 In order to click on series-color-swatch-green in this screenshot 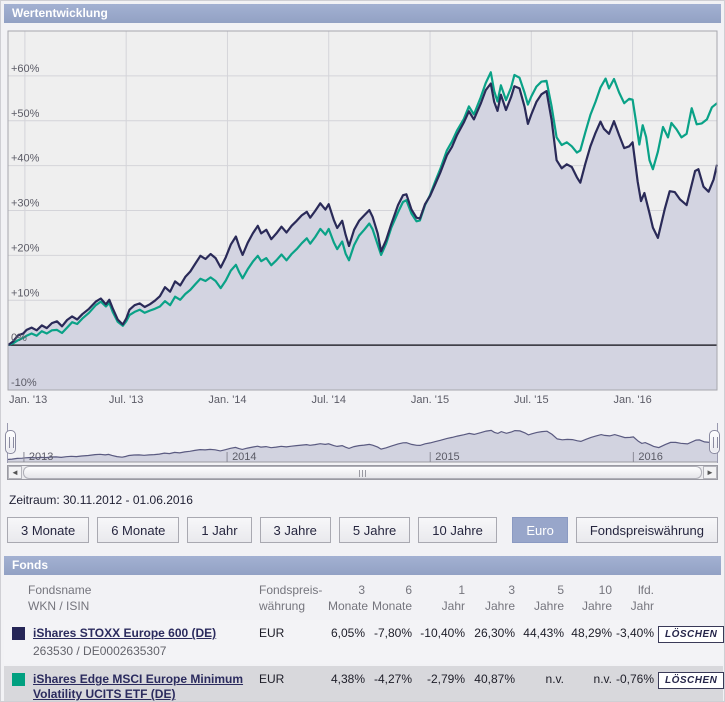, I will do `click(18, 680)`.